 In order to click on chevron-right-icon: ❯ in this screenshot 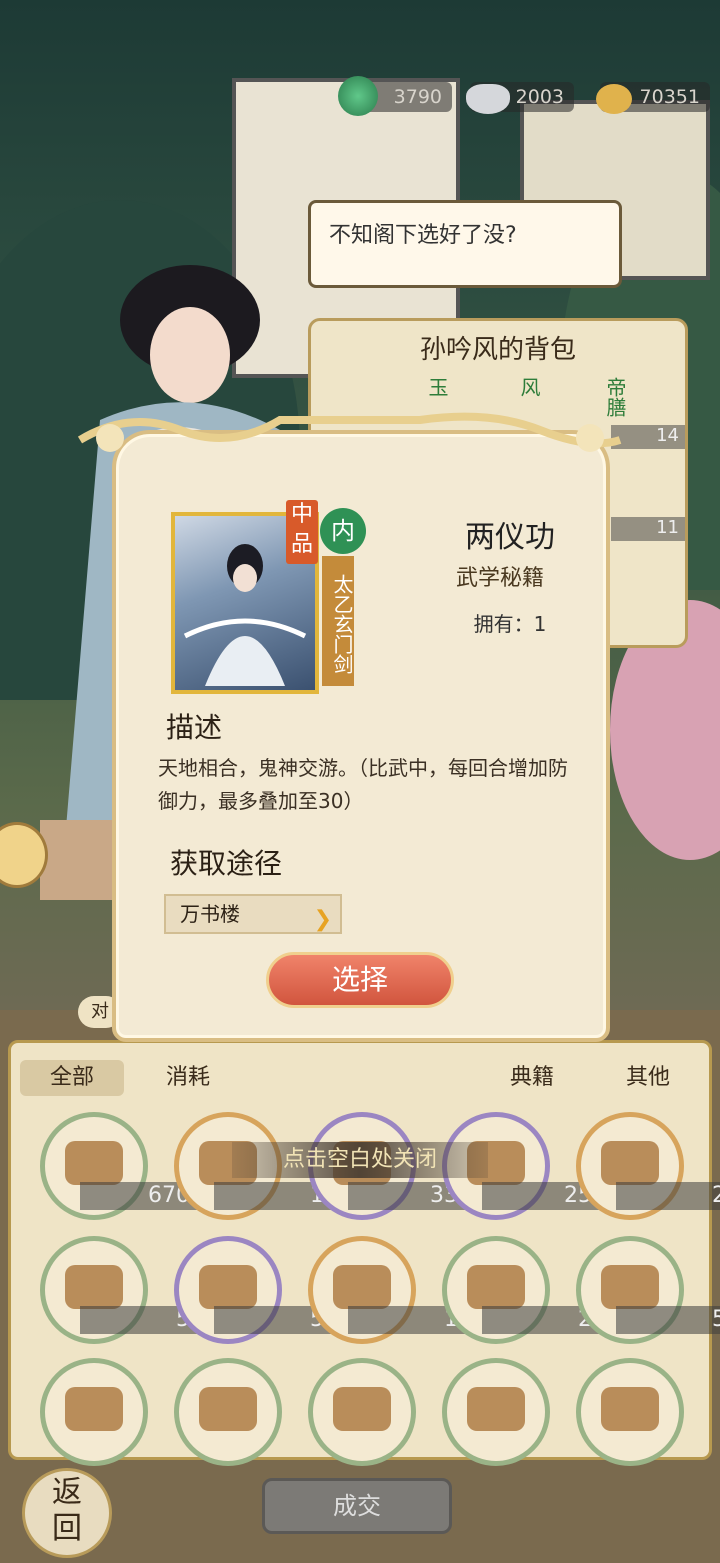, I will do `click(322, 919)`.